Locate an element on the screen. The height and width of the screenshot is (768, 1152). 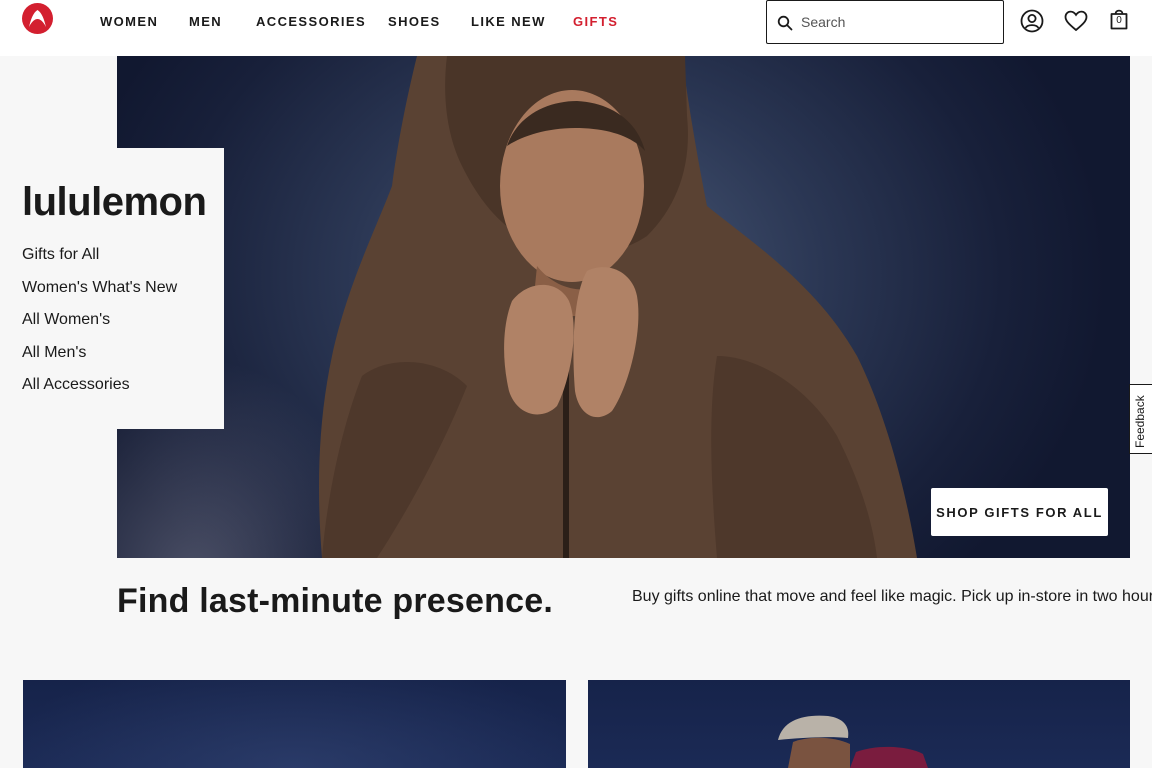
lululemon-logo is located at coordinates (37, 18).